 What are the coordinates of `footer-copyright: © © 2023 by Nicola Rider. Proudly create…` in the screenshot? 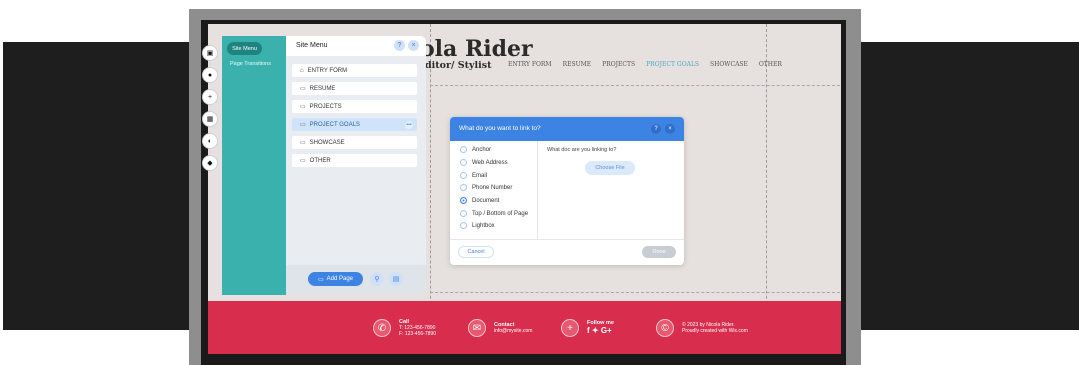 It's located at (702, 328).